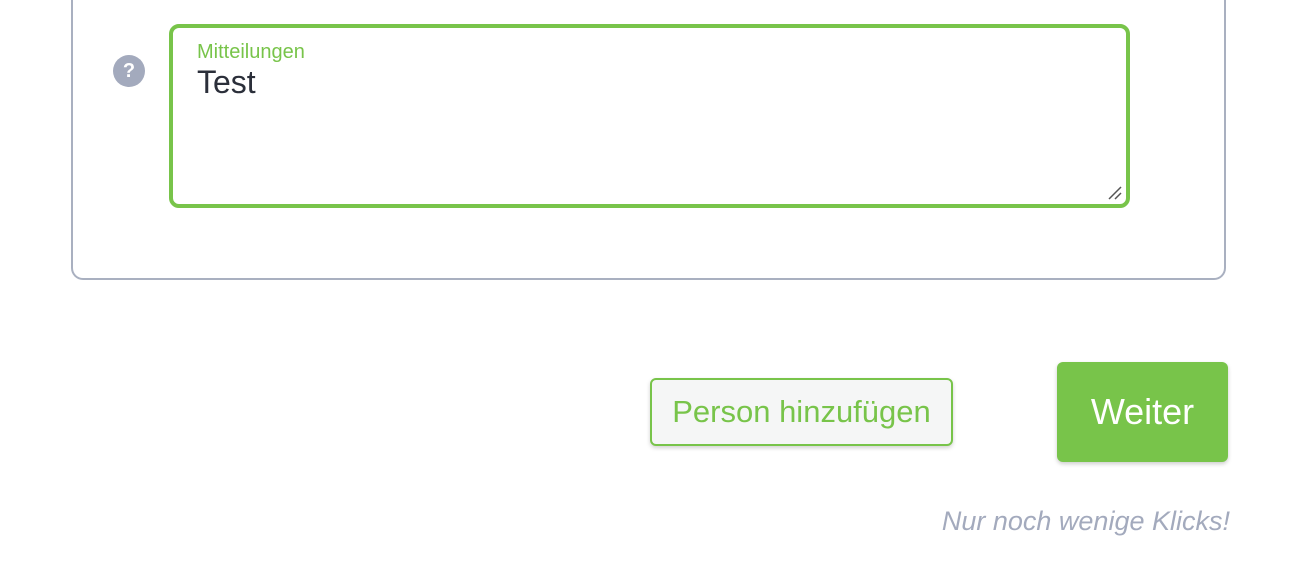  What do you see at coordinates (251, 52) in the screenshot?
I see `message-field-label: Mitteilungen` at bounding box center [251, 52].